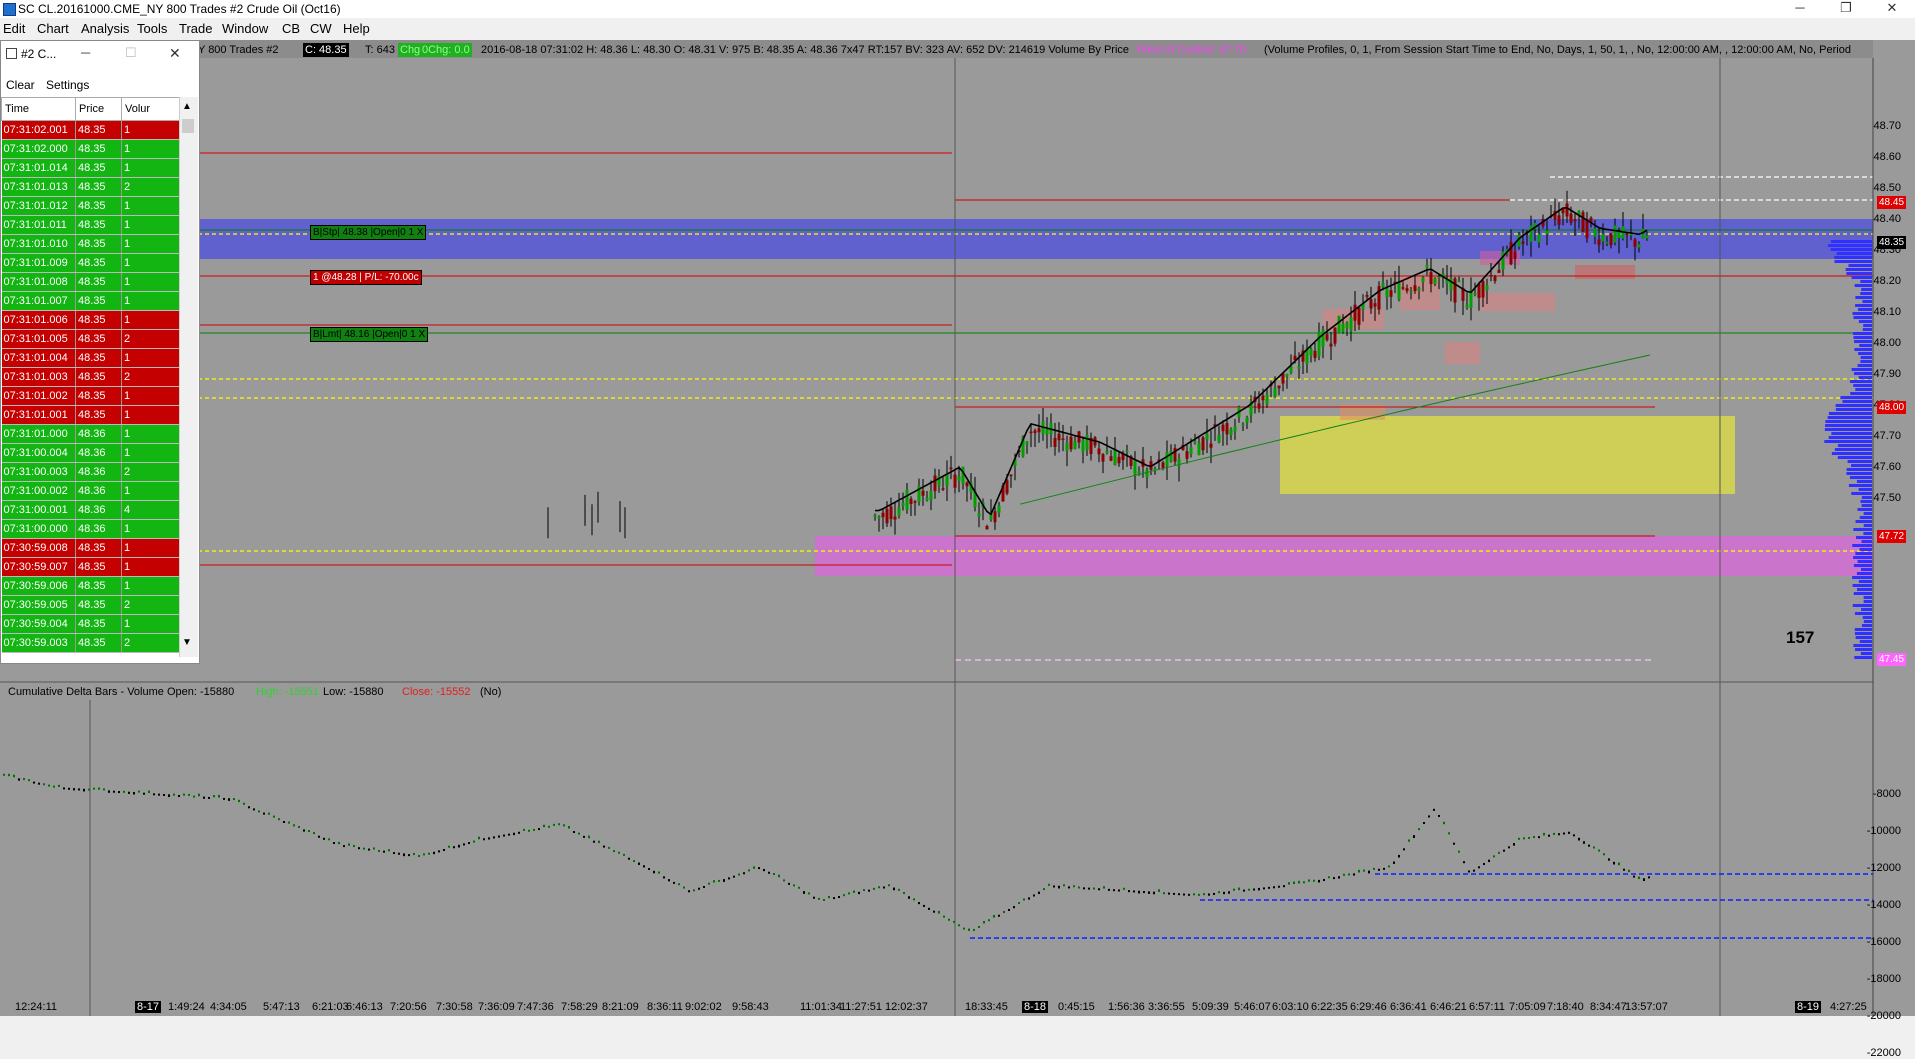  What do you see at coordinates (1800, 9) in the screenshot?
I see `minimize-button: ─` at bounding box center [1800, 9].